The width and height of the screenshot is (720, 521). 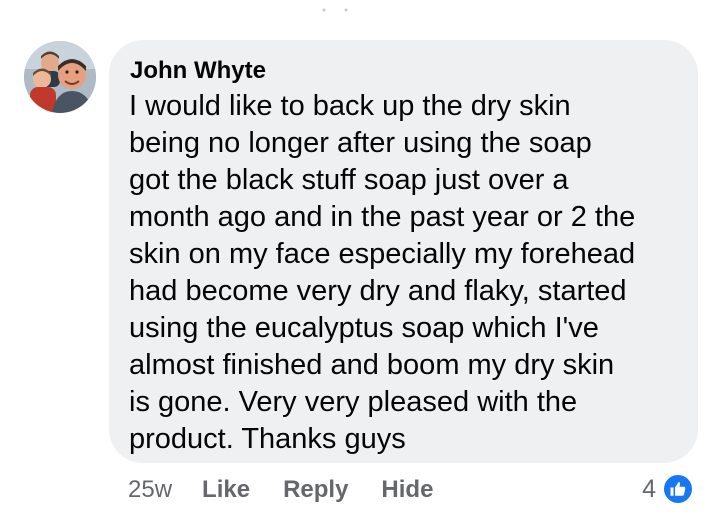 I want to click on like-button: Like, so click(x=226, y=490).